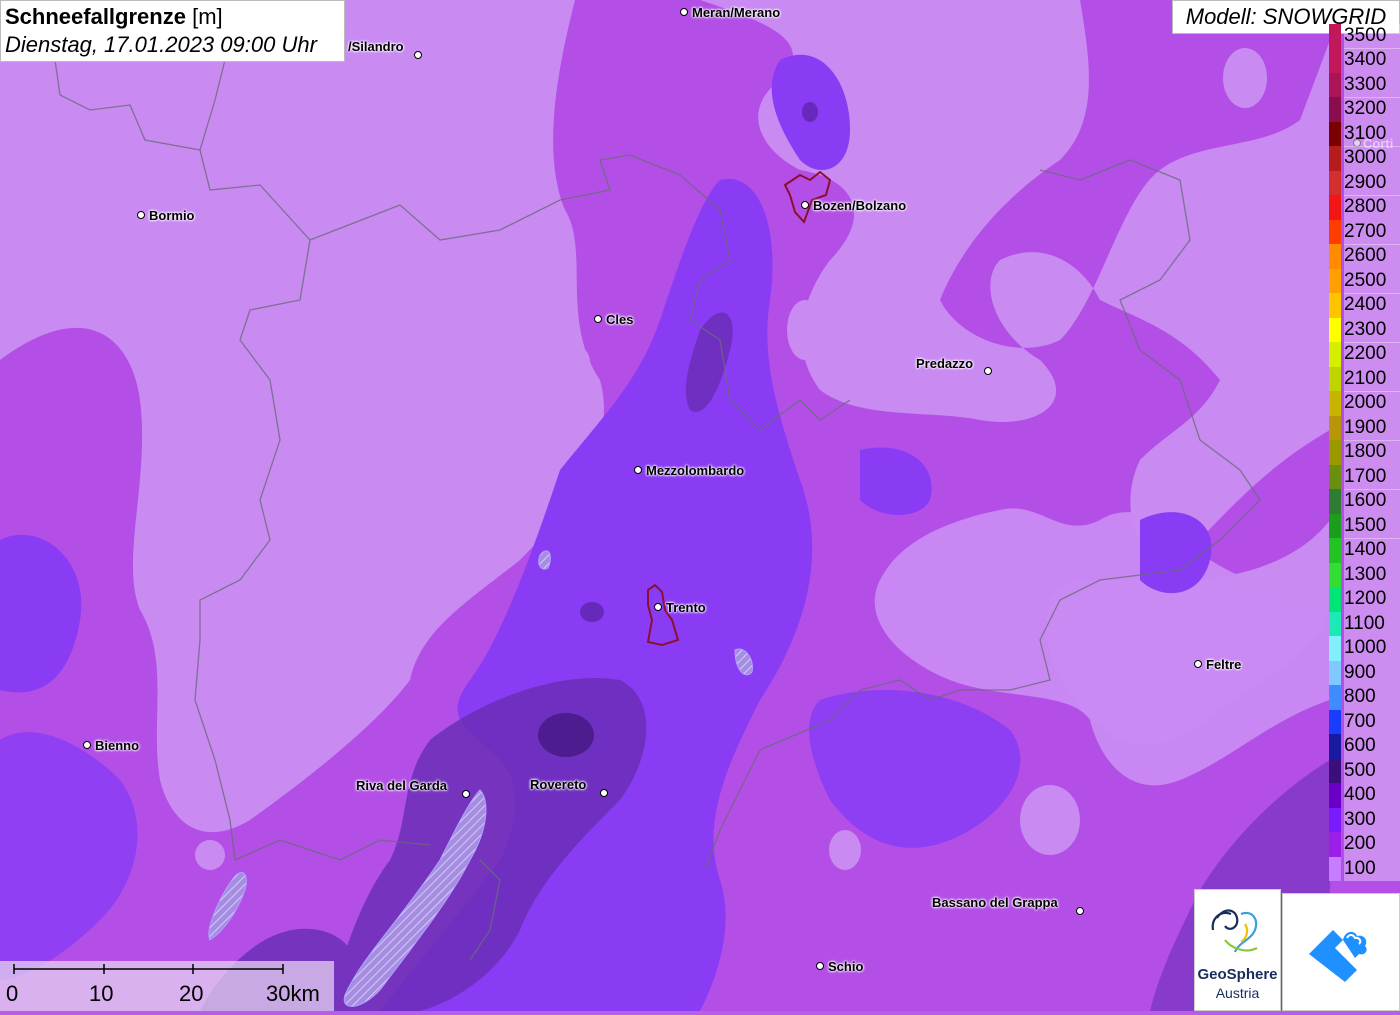  I want to click on legend-label: 400, so click(1372, 795).